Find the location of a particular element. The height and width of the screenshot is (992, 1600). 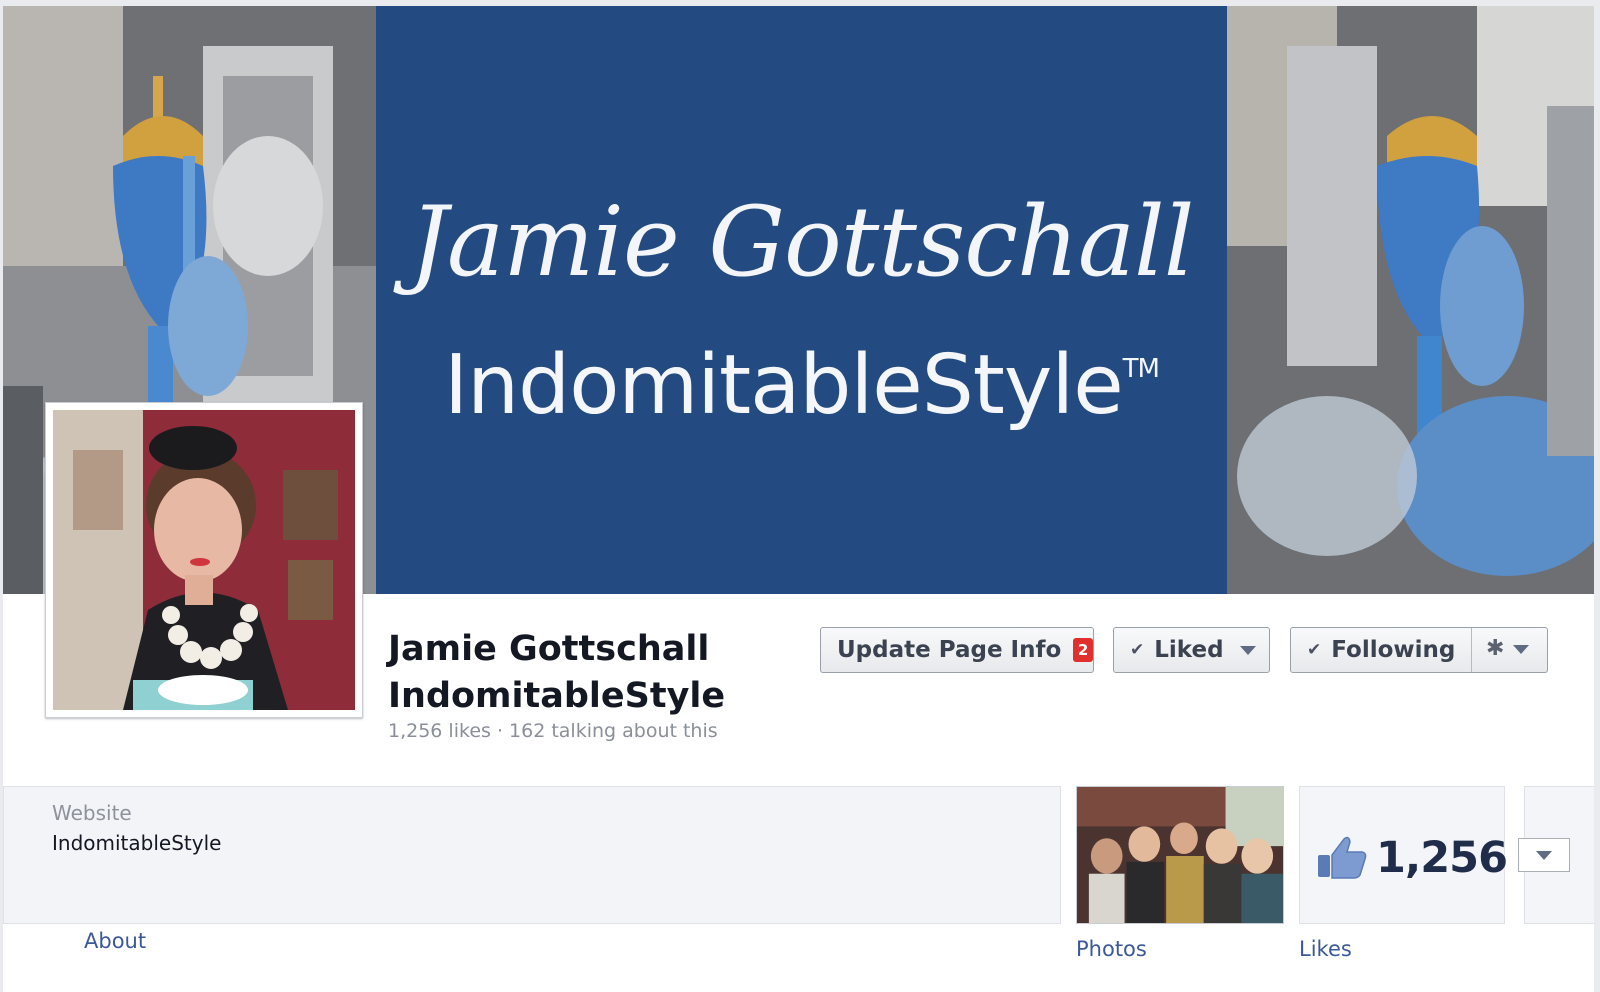

following-label: Following is located at coordinates (1393, 650).